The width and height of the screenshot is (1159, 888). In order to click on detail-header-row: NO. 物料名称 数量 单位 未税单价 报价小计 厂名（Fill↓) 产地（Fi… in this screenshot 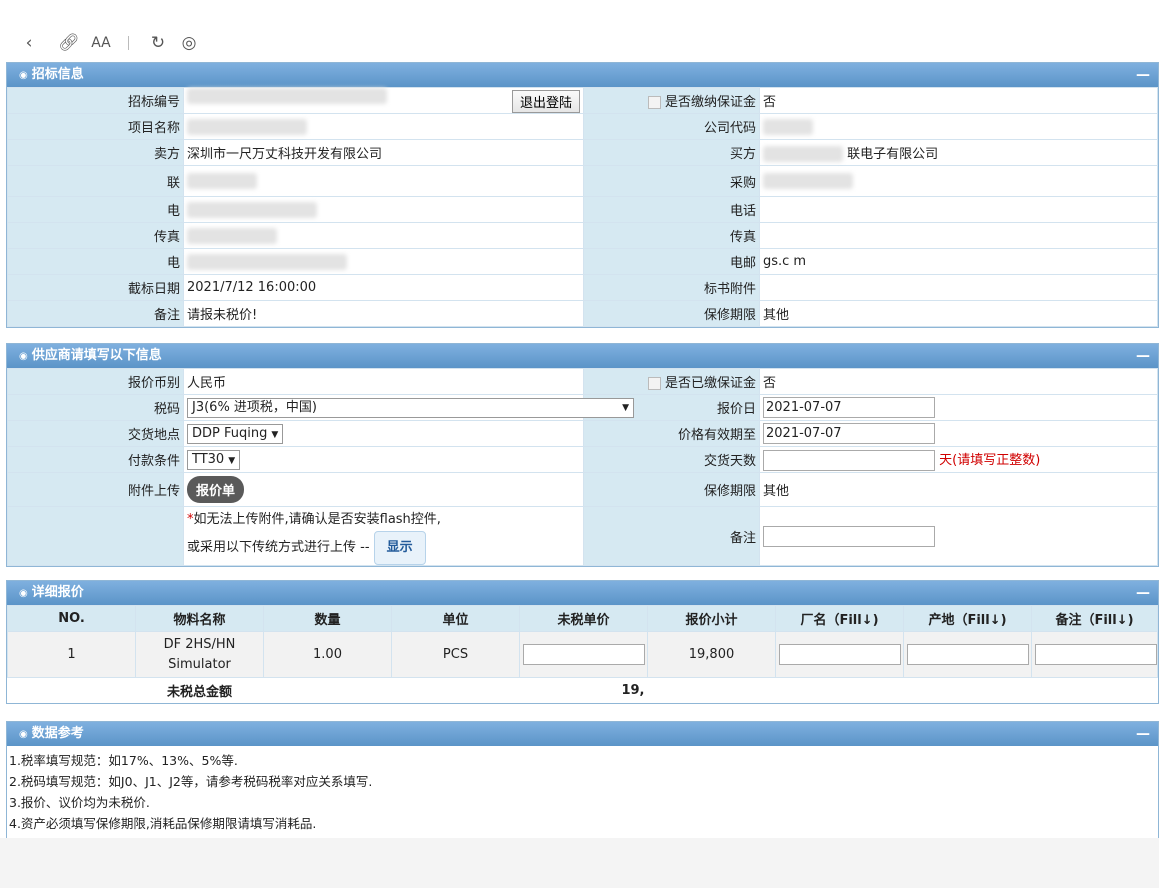, I will do `click(582, 618)`.